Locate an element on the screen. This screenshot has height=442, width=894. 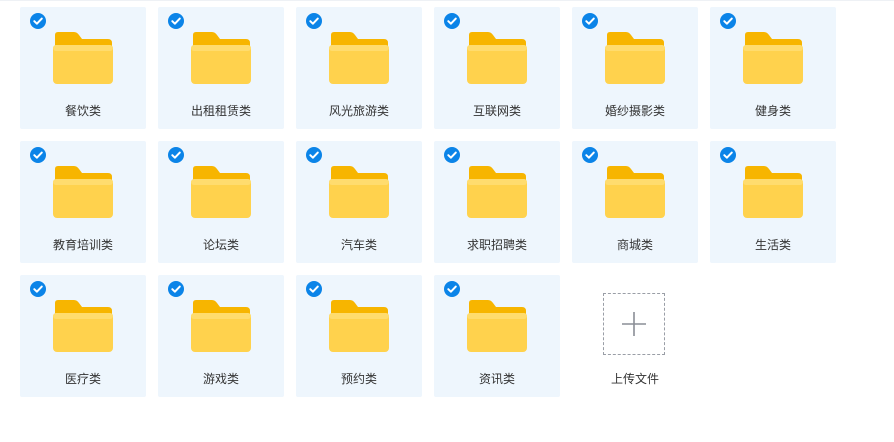
folder-item: 健身类 is located at coordinates (773, 68).